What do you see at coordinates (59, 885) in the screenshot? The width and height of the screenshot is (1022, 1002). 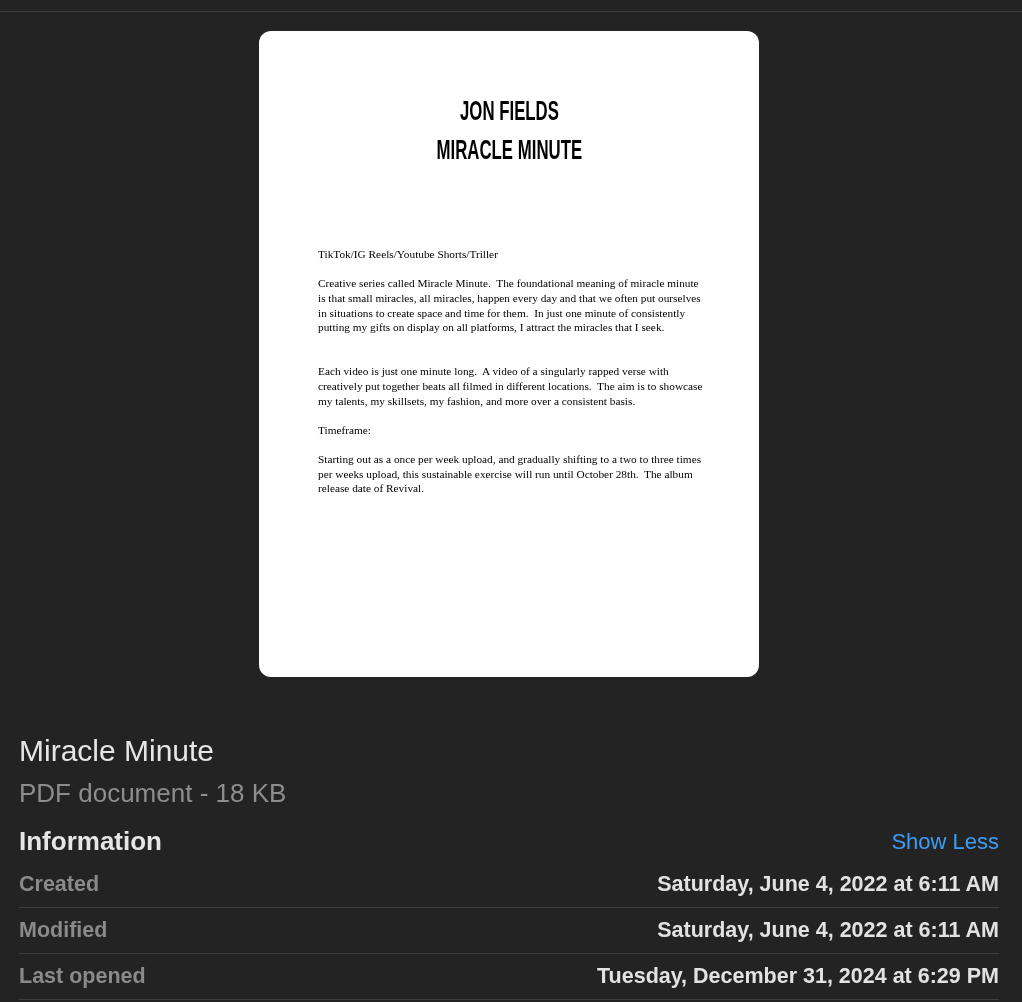 I see `info-label: Created` at bounding box center [59, 885].